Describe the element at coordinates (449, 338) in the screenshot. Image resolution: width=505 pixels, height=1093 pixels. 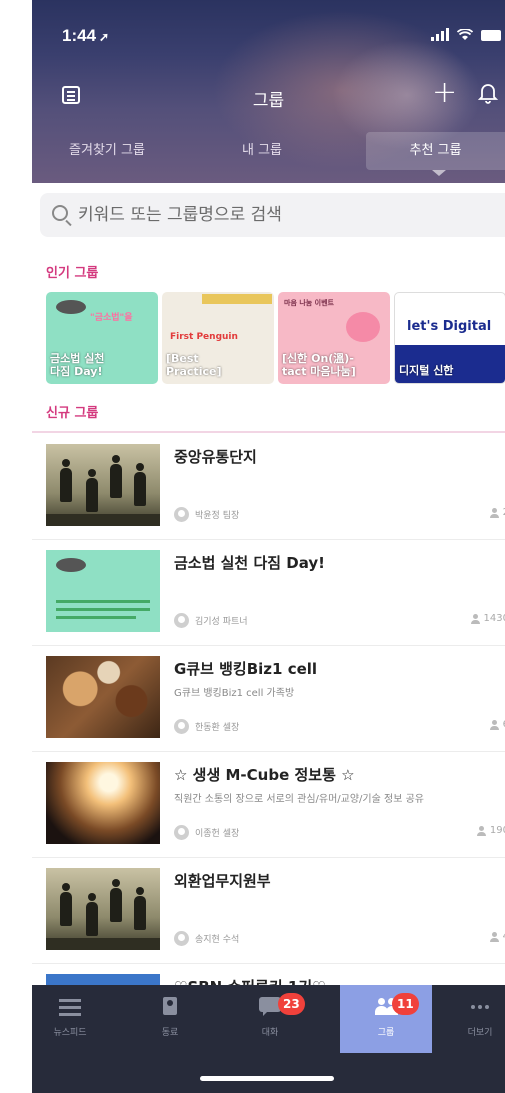
I see `popular-card: let's Digital 디지털 신한` at that location.